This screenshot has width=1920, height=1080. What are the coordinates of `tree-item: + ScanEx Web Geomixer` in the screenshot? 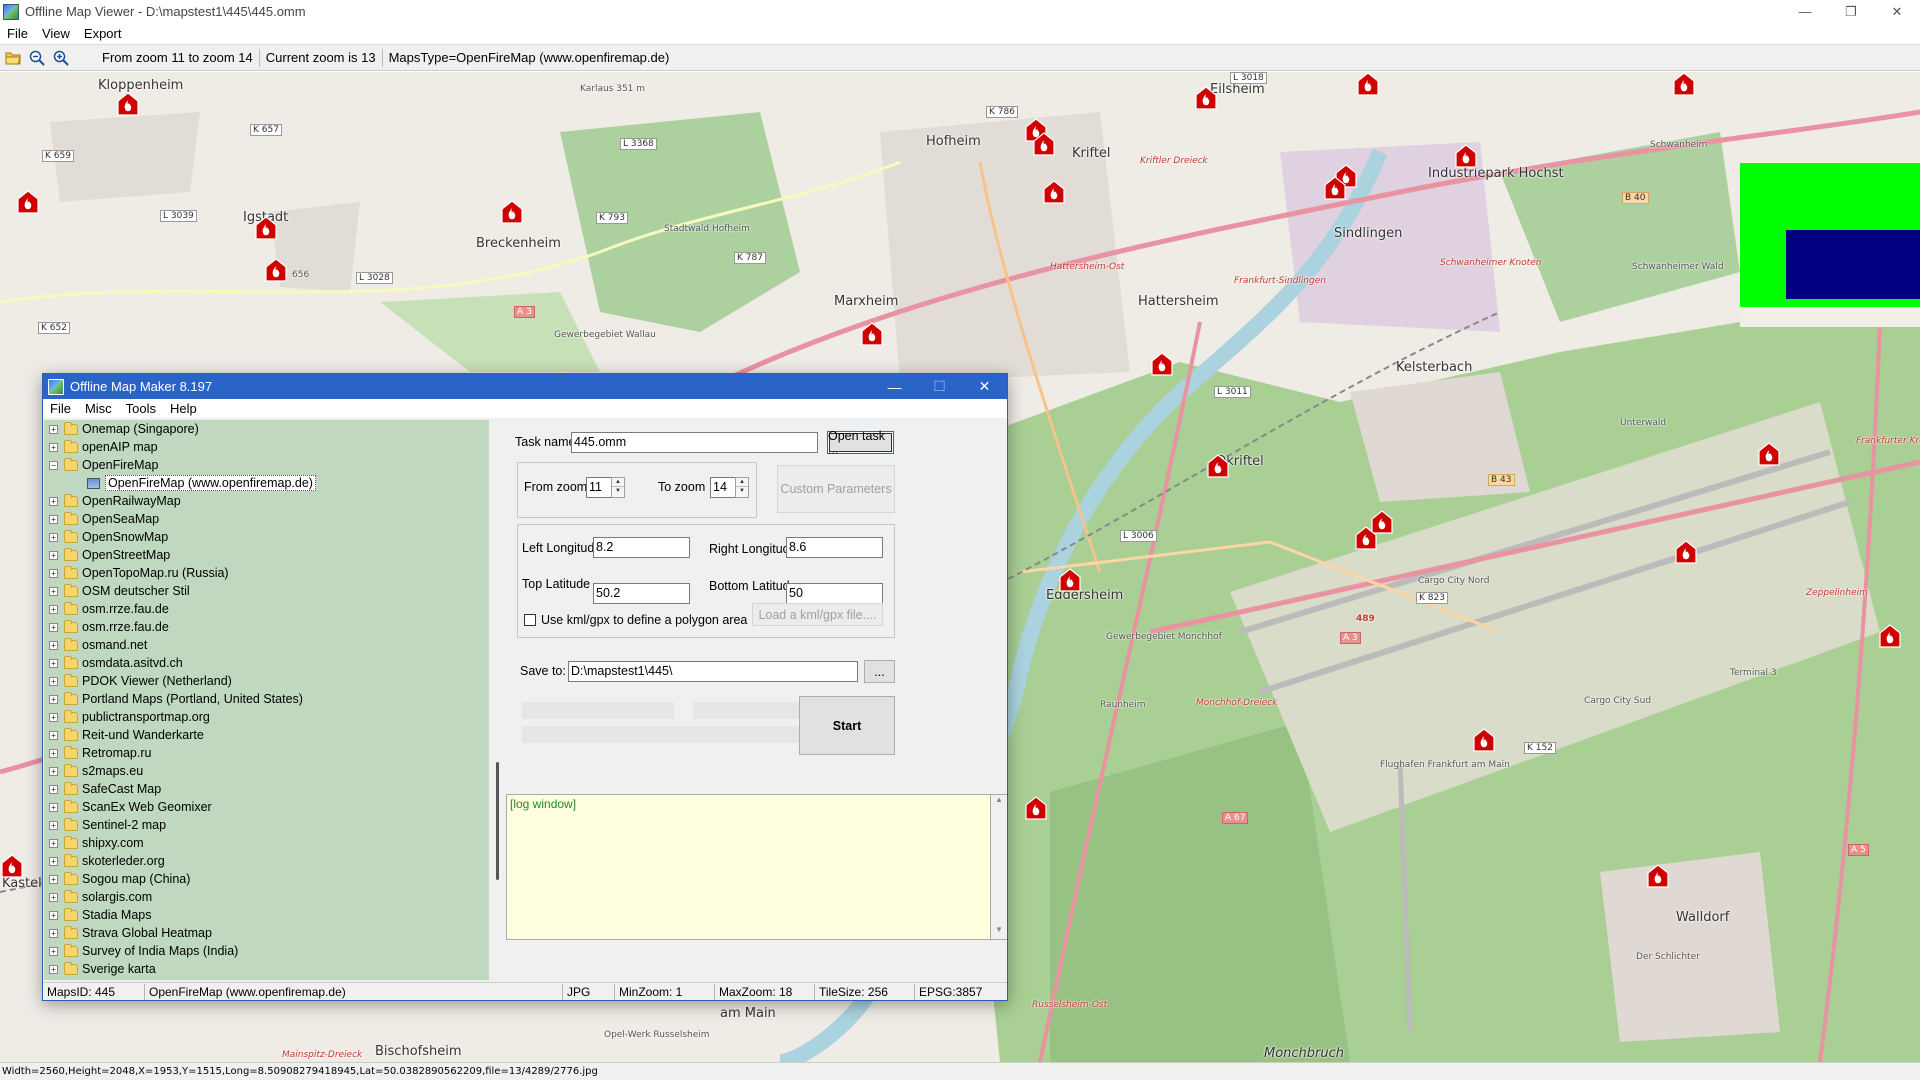 It's located at (266, 807).